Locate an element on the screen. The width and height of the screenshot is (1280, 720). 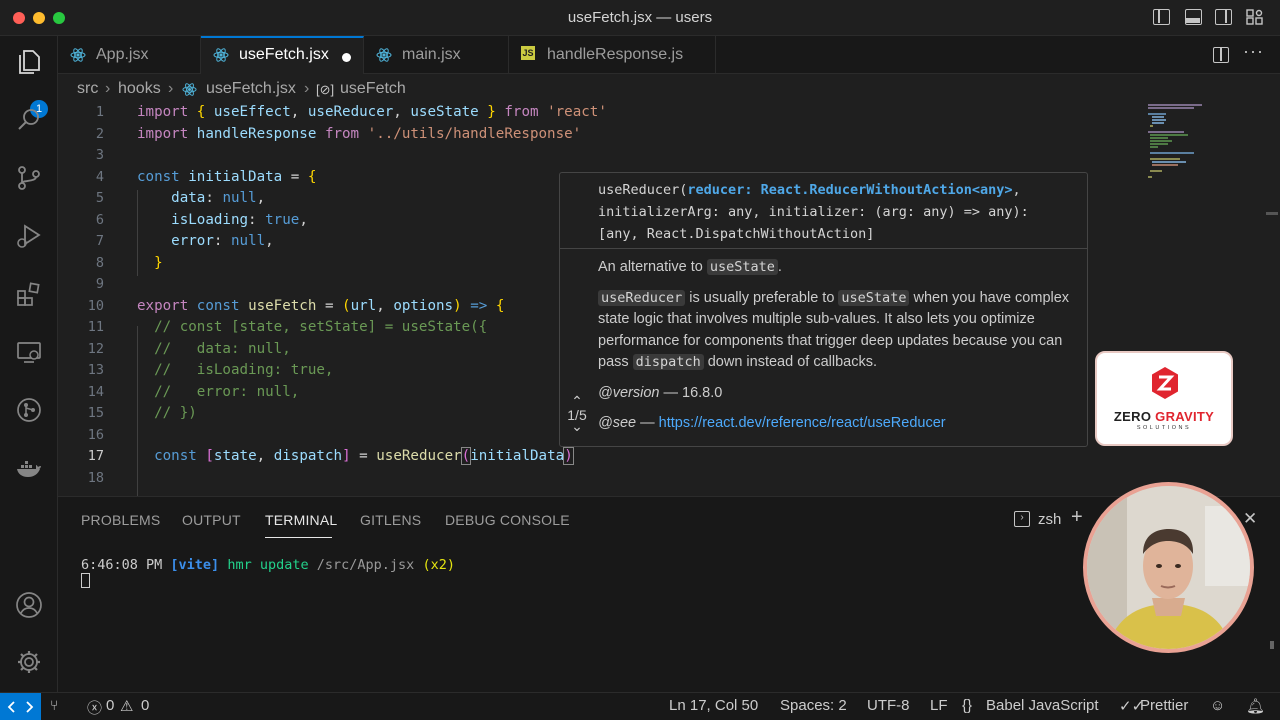
editor-scrollbar is located at coordinates (1272, 213).